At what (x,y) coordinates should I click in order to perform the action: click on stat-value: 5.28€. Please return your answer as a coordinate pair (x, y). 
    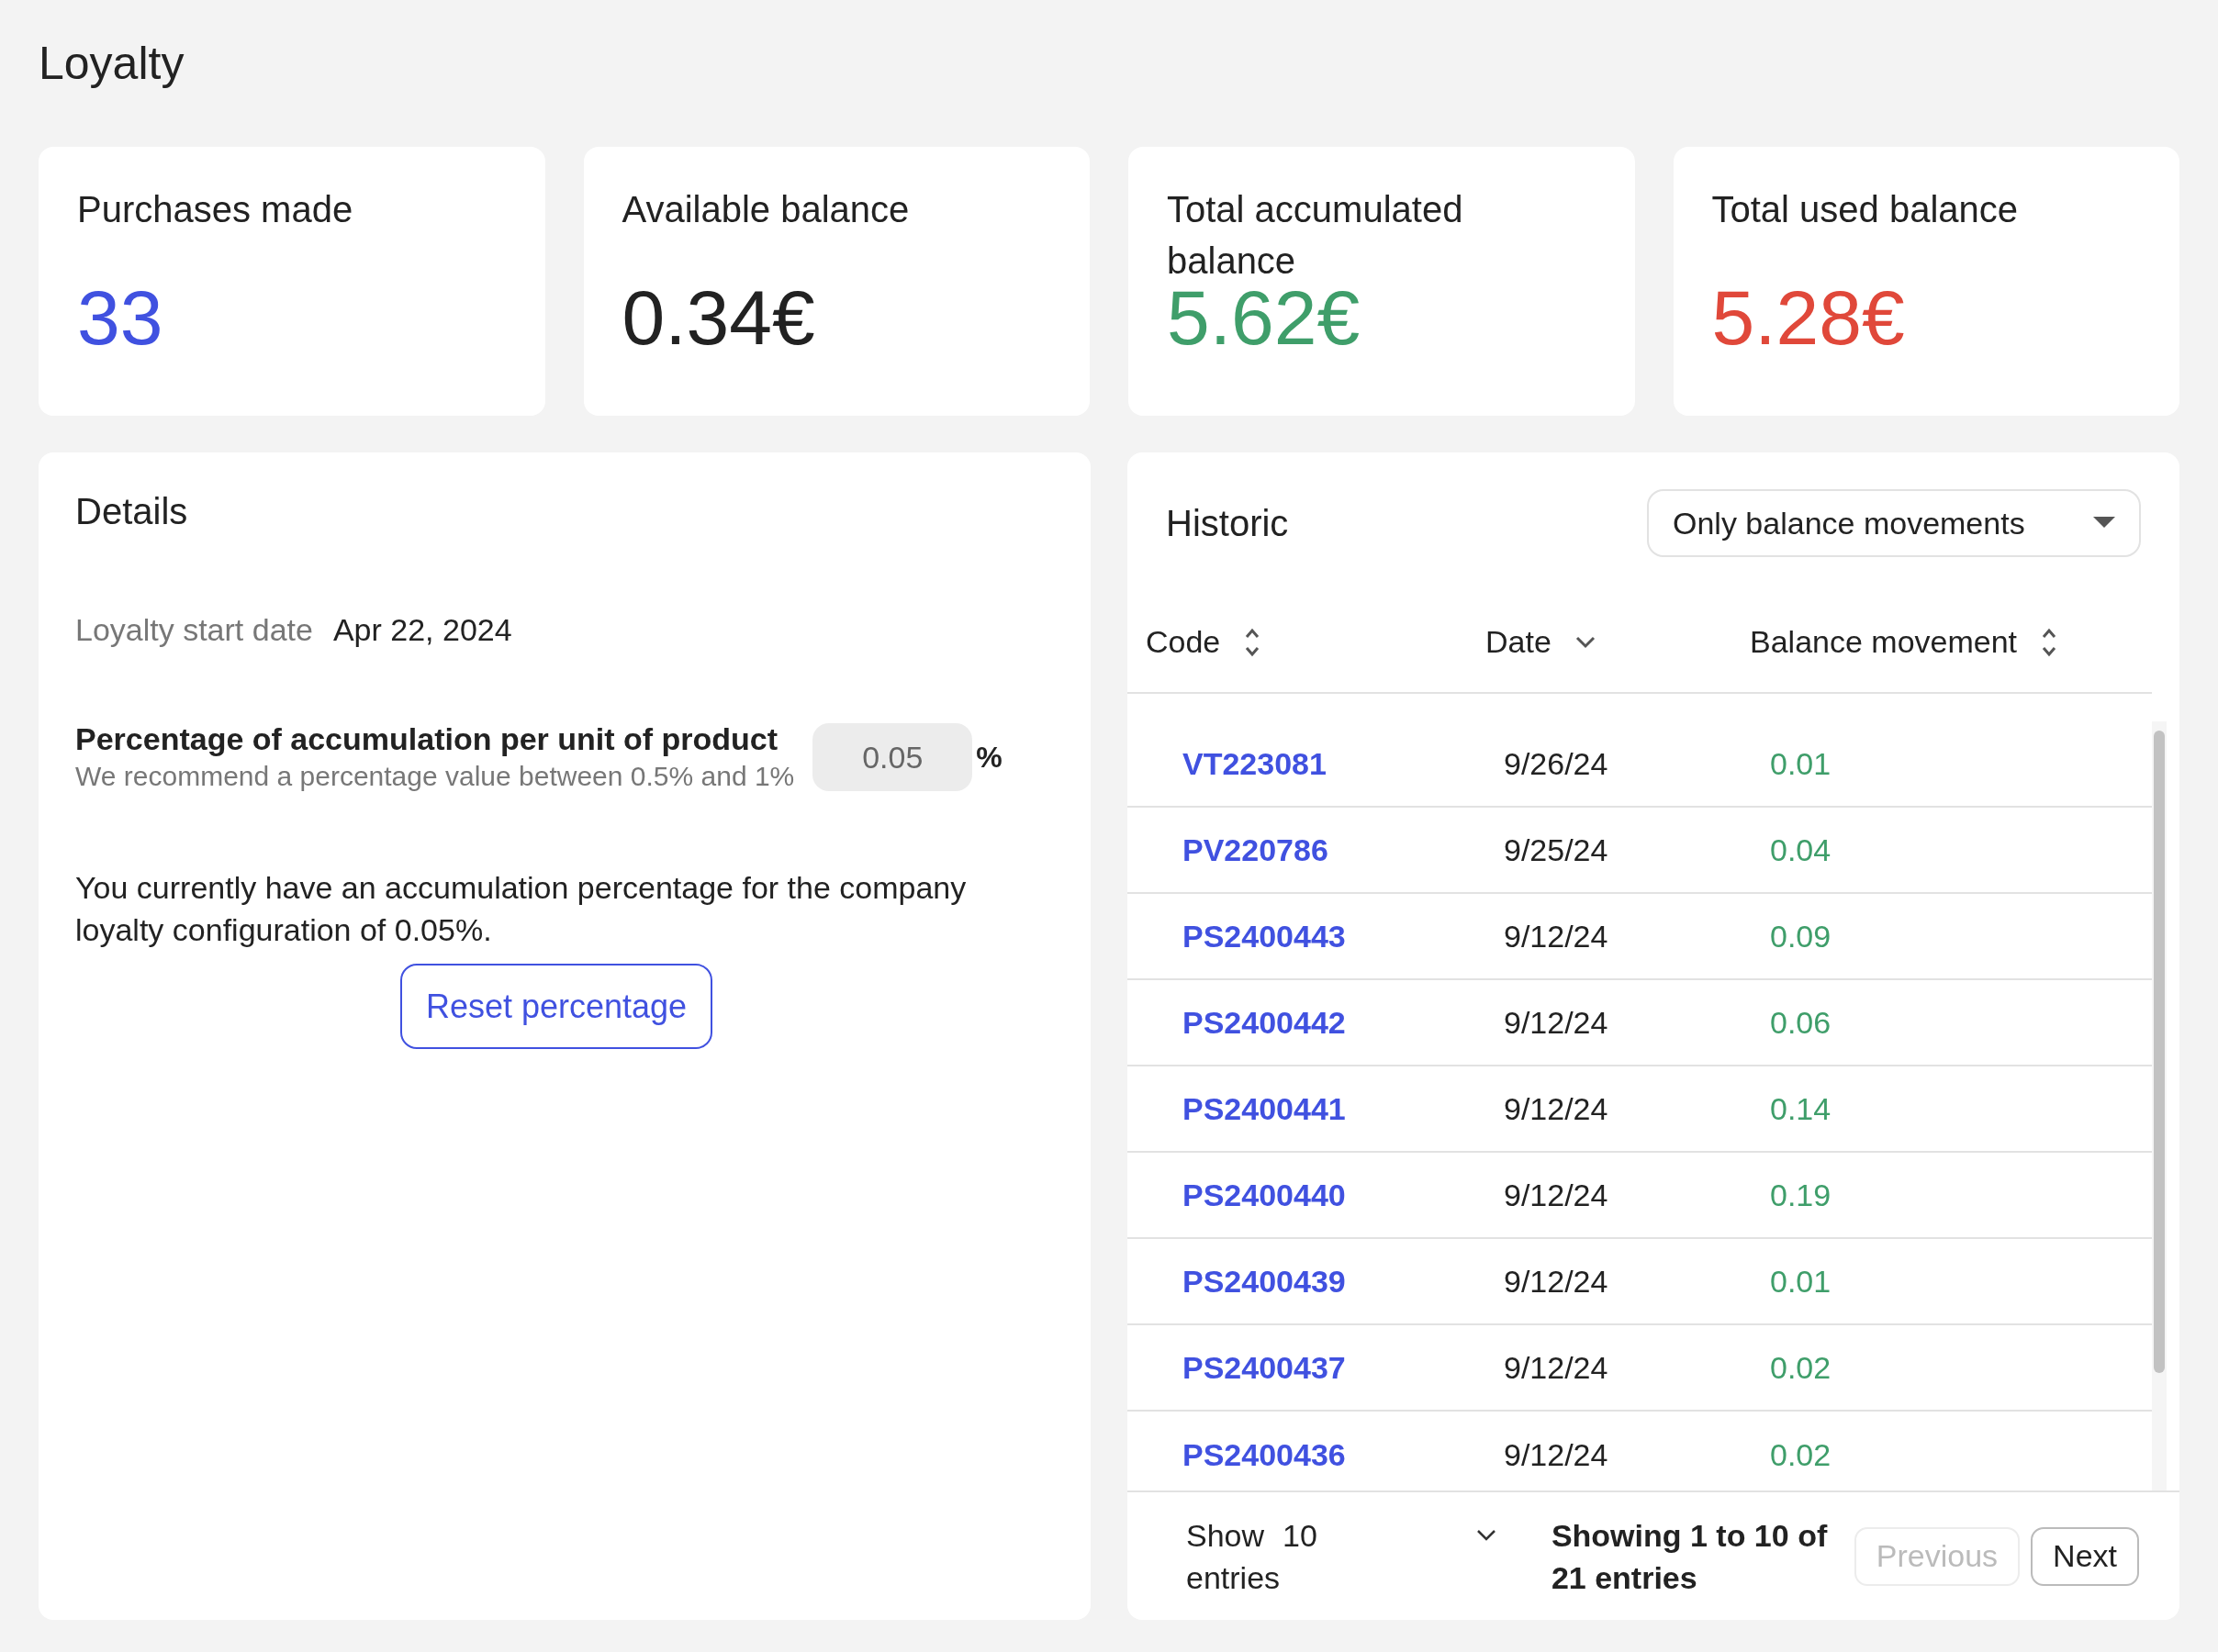
    Looking at the image, I should click on (1808, 317).